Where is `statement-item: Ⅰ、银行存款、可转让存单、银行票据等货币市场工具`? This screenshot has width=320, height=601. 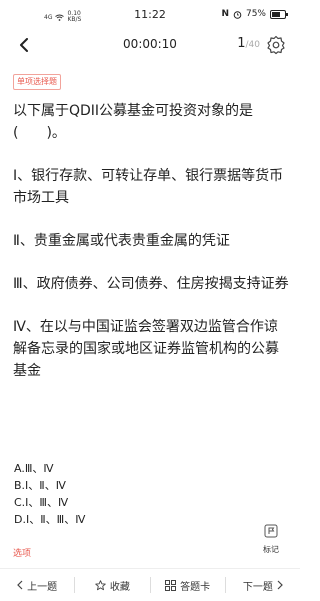 statement-item: Ⅰ、银行存款、可转让存单、银行票据等货币市场工具 is located at coordinates (148, 187).